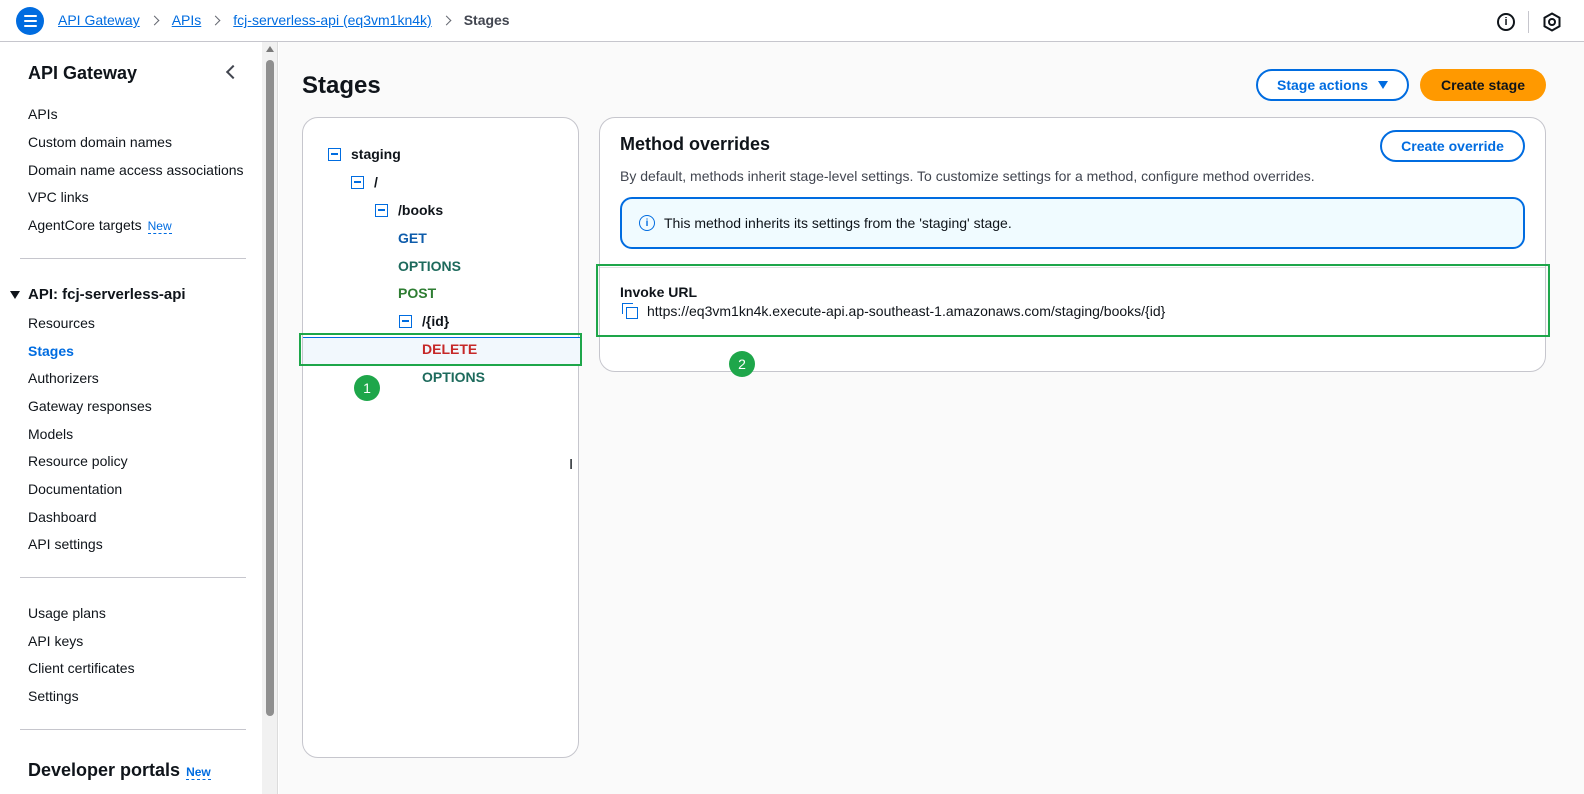 The image size is (1584, 794). I want to click on tree-node-books: /books, so click(409, 210).